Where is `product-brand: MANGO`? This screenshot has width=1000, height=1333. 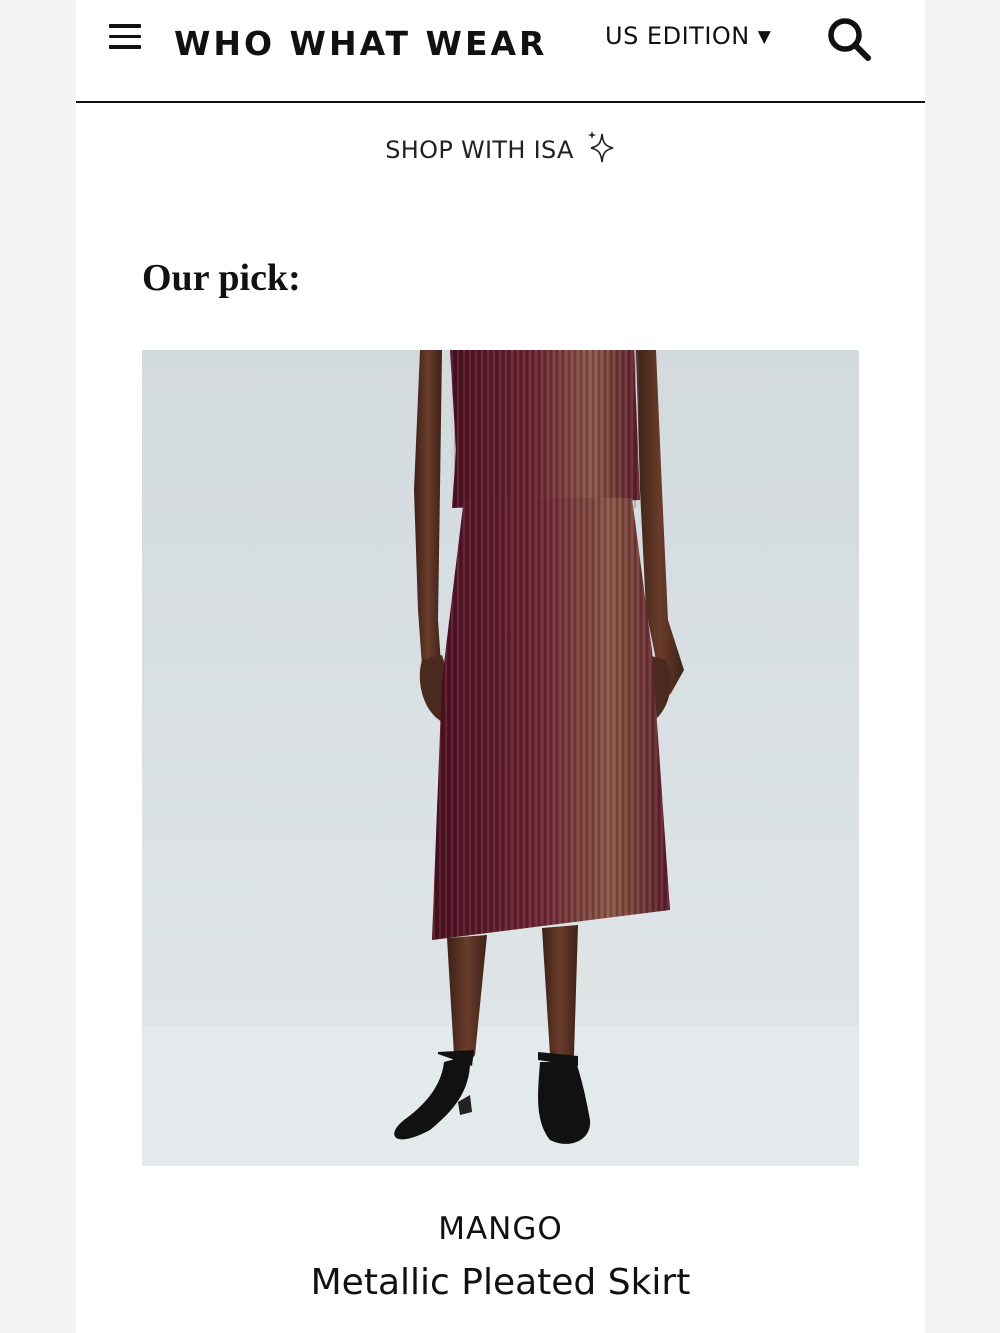
product-brand: MANGO is located at coordinates (500, 1229).